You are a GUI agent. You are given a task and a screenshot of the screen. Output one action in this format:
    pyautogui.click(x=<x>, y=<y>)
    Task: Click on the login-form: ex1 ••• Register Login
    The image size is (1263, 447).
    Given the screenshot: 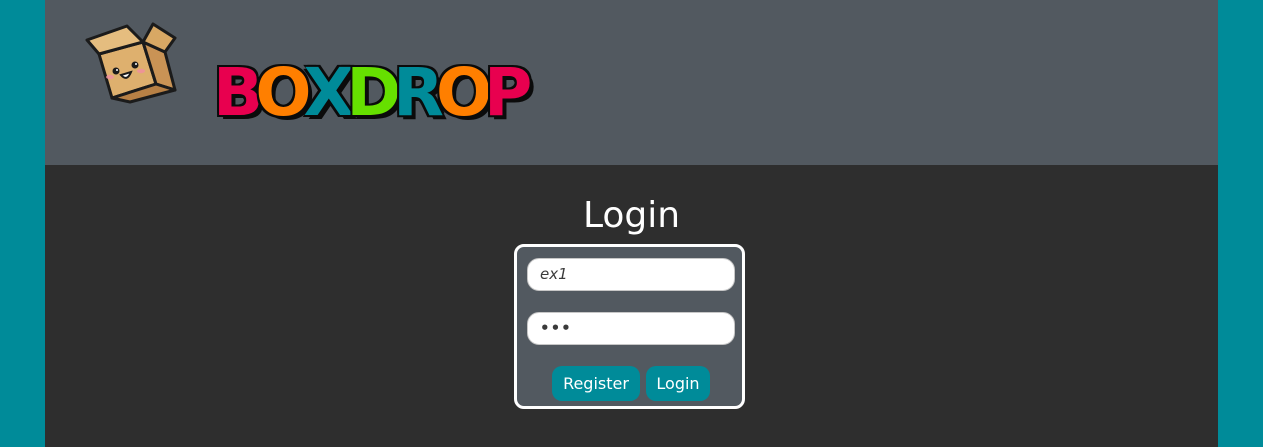 What is the action you would take?
    pyautogui.click(x=629, y=326)
    